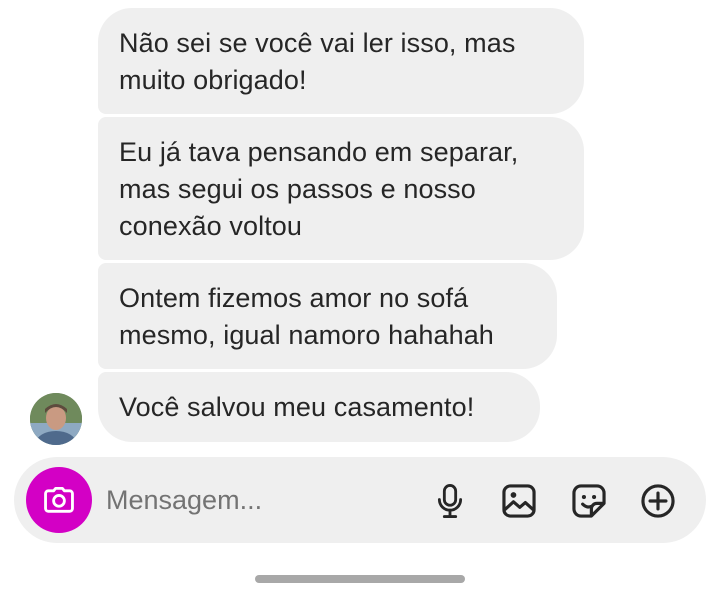 The width and height of the screenshot is (720, 600). I want to click on avatar-photo, so click(56, 419).